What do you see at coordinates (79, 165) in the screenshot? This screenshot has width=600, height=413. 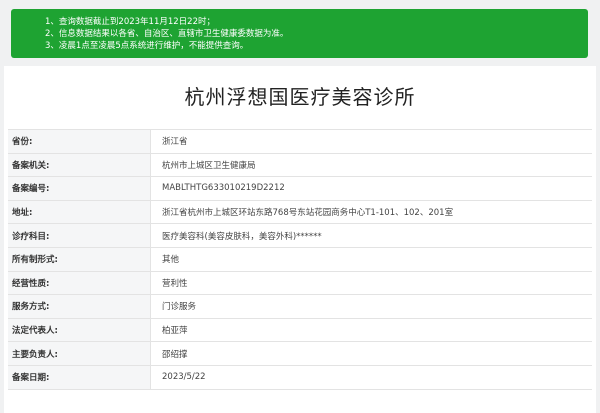 I see `field-label: 备案机关:` at bounding box center [79, 165].